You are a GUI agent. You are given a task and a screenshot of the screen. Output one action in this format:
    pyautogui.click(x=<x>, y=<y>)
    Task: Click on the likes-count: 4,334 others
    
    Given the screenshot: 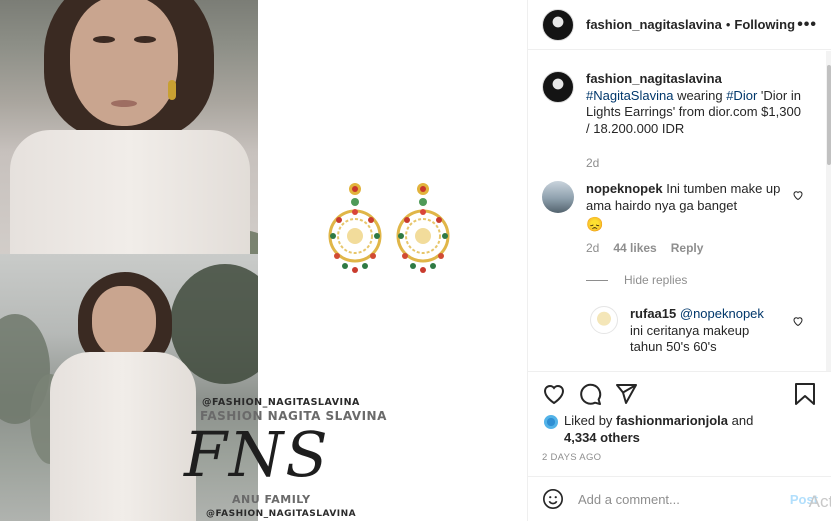 What is the action you would take?
    pyautogui.click(x=669, y=437)
    